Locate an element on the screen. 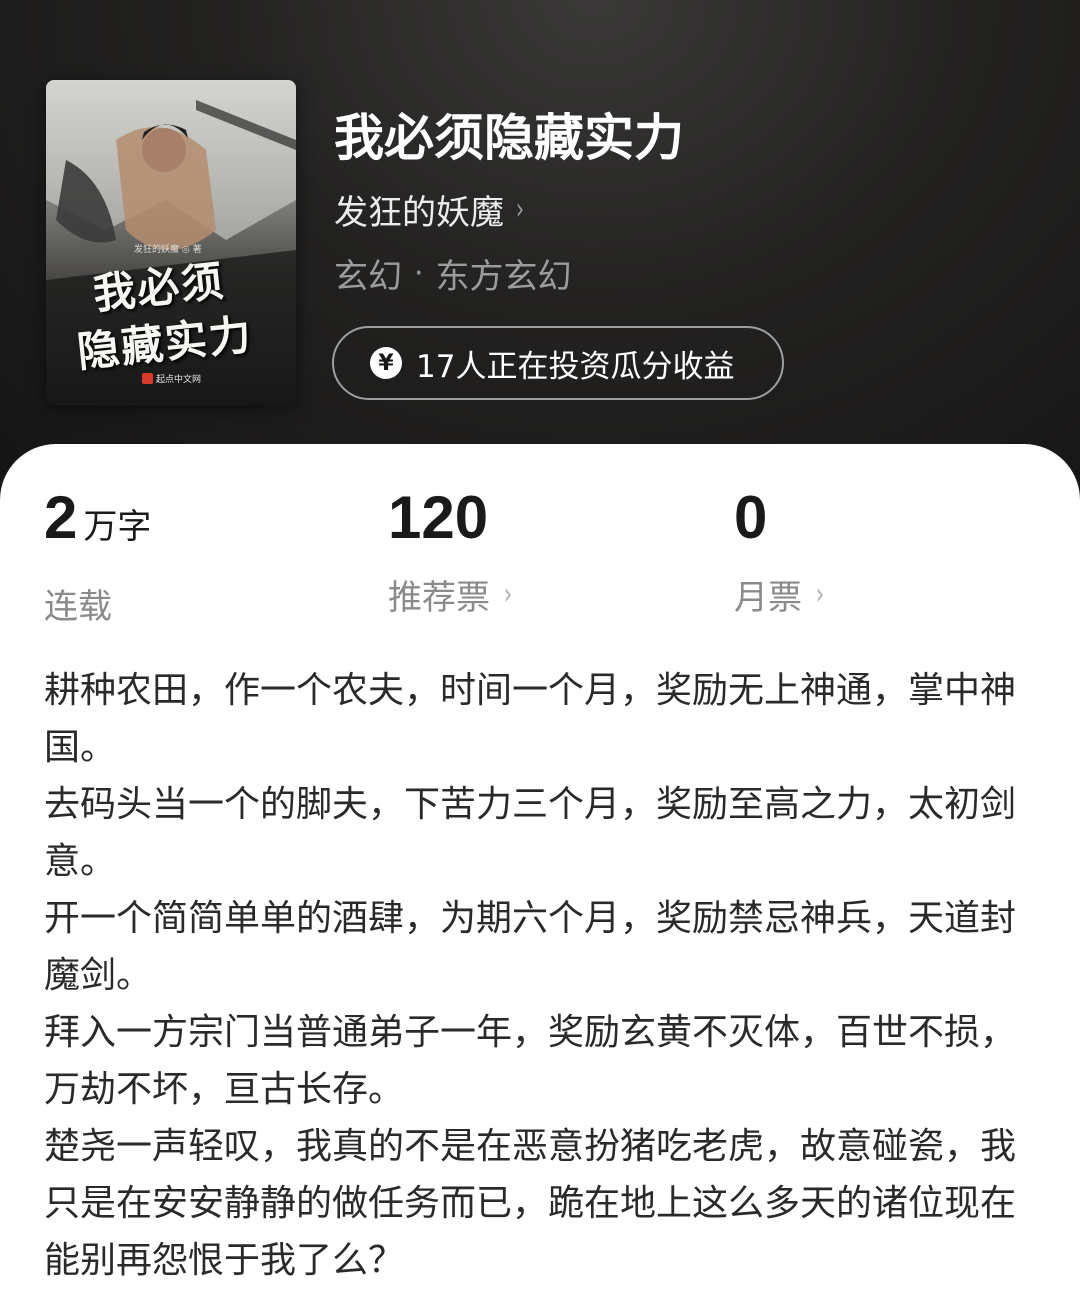  word-count-value: 2 is located at coordinates (61, 517).